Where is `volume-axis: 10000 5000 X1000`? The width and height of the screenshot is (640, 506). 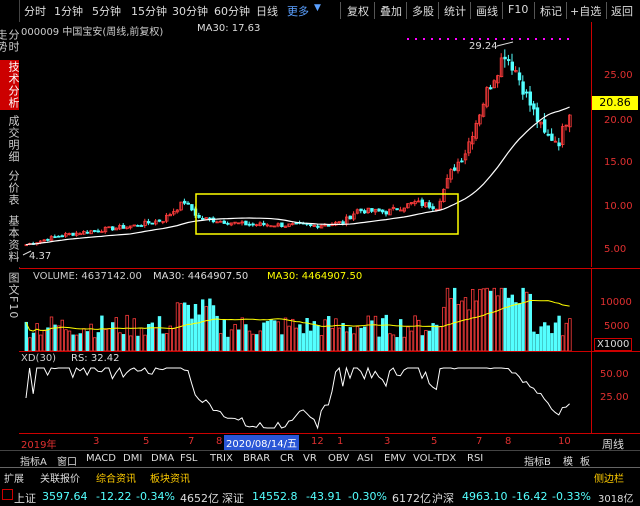 volume-axis: 10000 5000 X1000 is located at coordinates (615, 310).